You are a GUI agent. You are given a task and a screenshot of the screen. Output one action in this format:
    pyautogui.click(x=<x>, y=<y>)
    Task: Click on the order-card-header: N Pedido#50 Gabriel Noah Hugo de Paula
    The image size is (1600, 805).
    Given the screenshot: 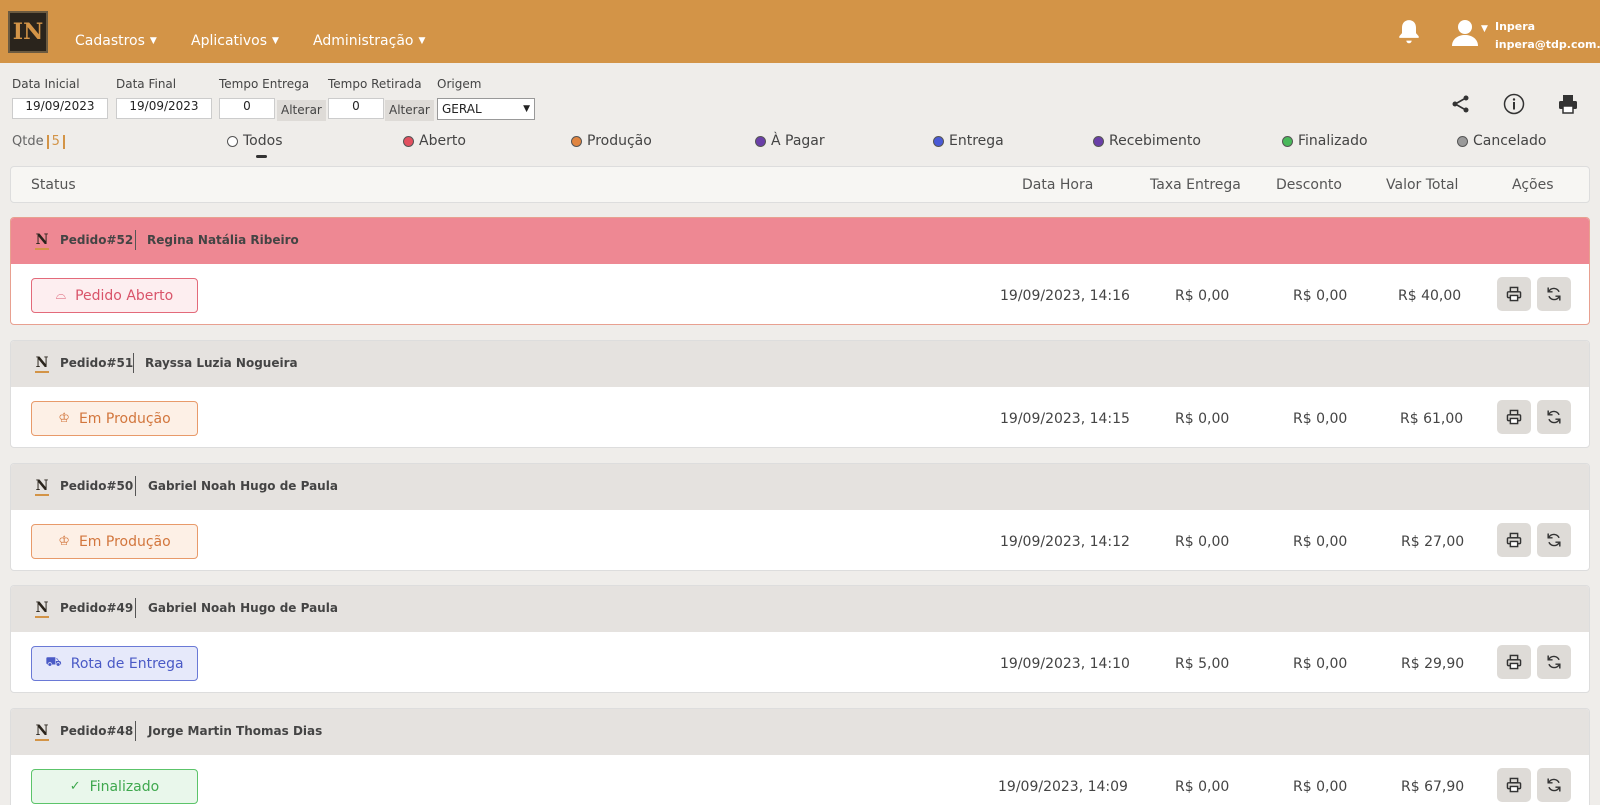 What is the action you would take?
    pyautogui.click(x=800, y=487)
    